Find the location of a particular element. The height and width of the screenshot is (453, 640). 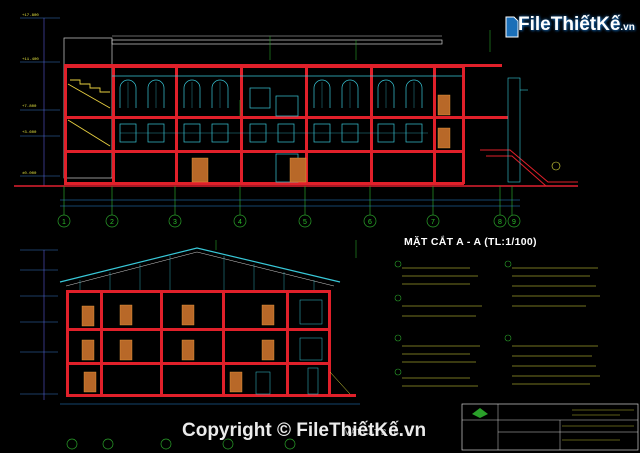

svg-text: +11.400 is located at coordinates (30, 60).